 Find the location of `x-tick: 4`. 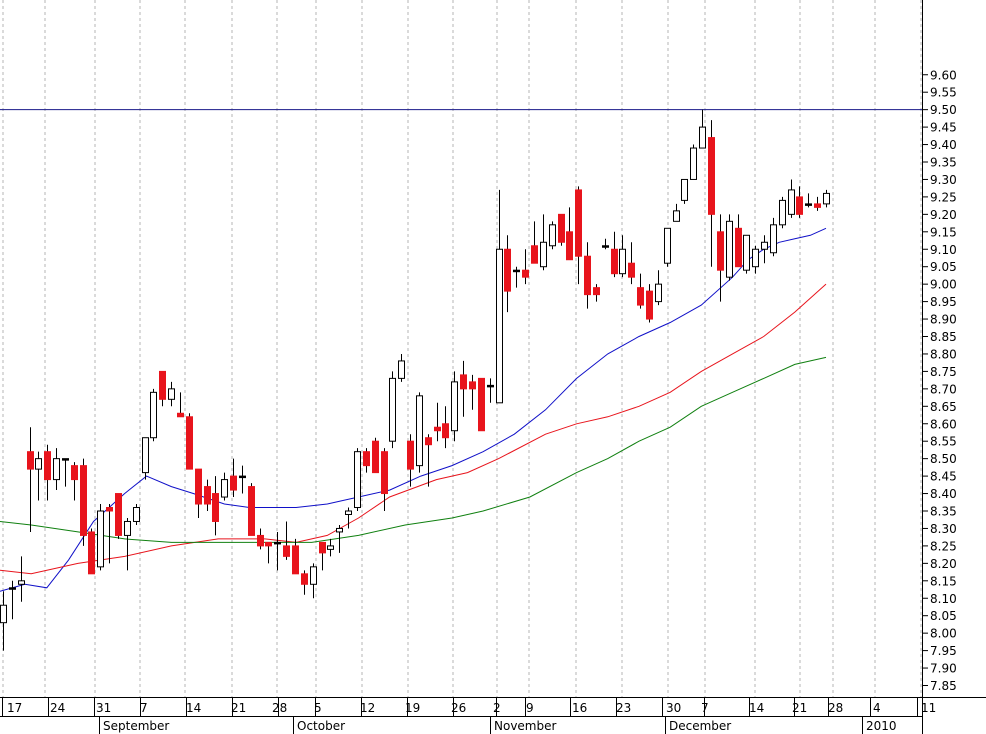

x-tick: 4 is located at coordinates (875, 706).